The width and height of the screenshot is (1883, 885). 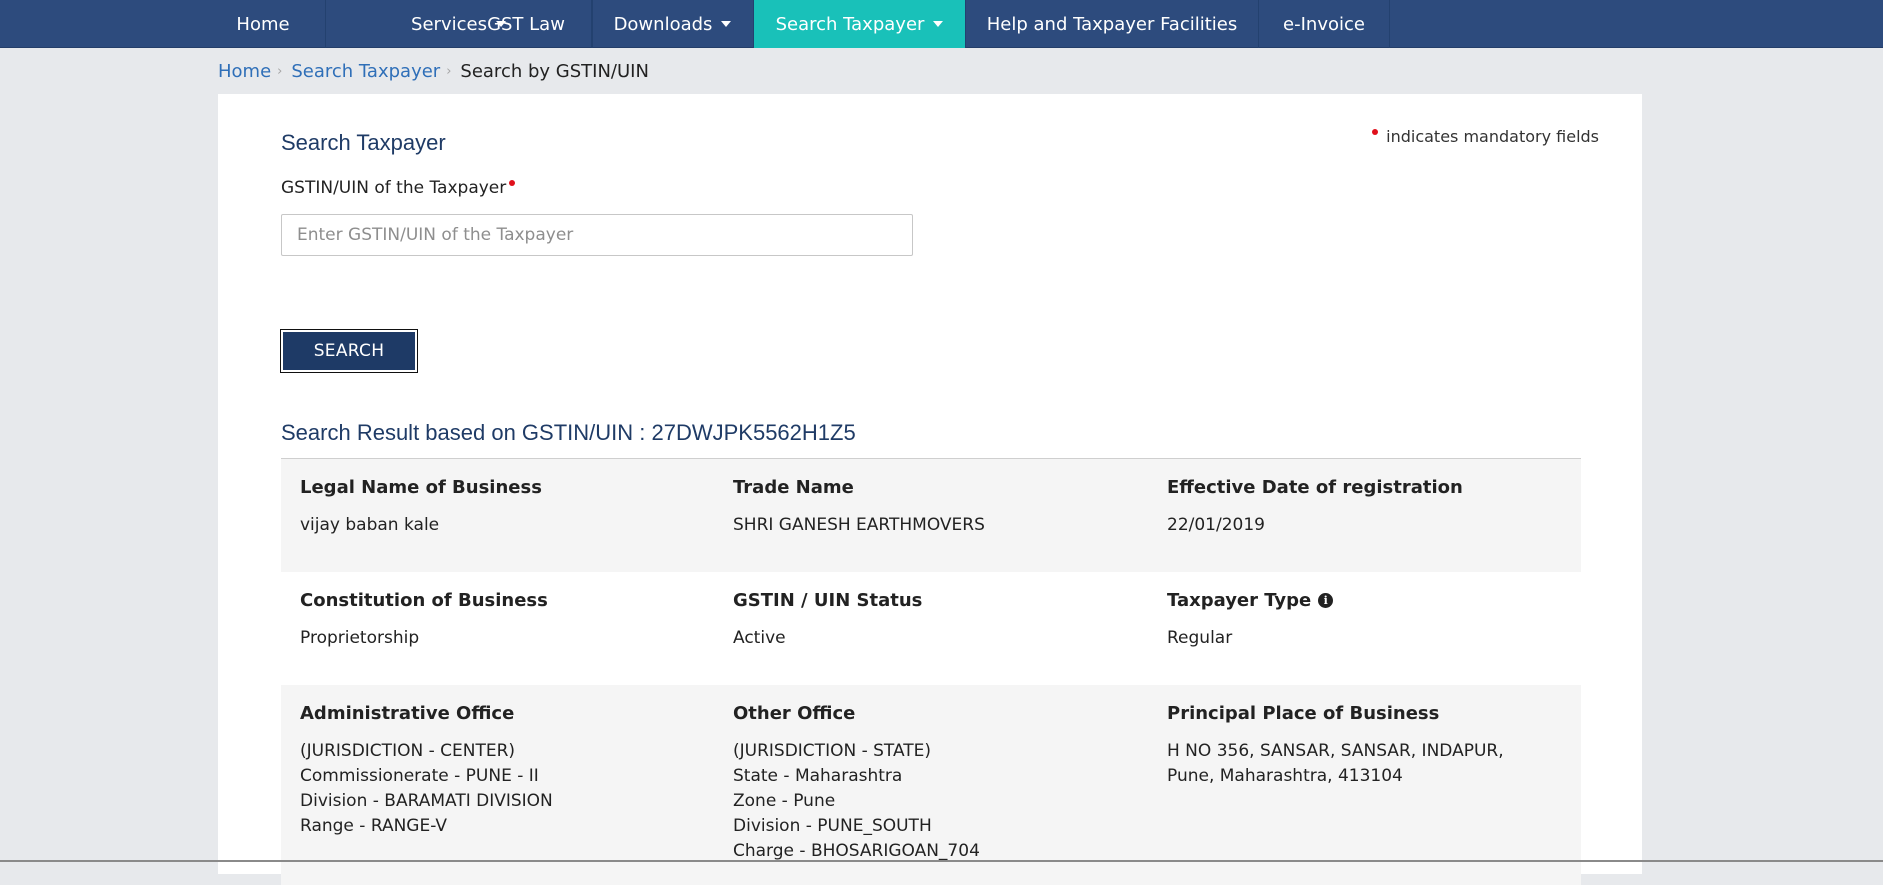 I want to click on effective-date-value: 22/01/2019, so click(x=1216, y=525).